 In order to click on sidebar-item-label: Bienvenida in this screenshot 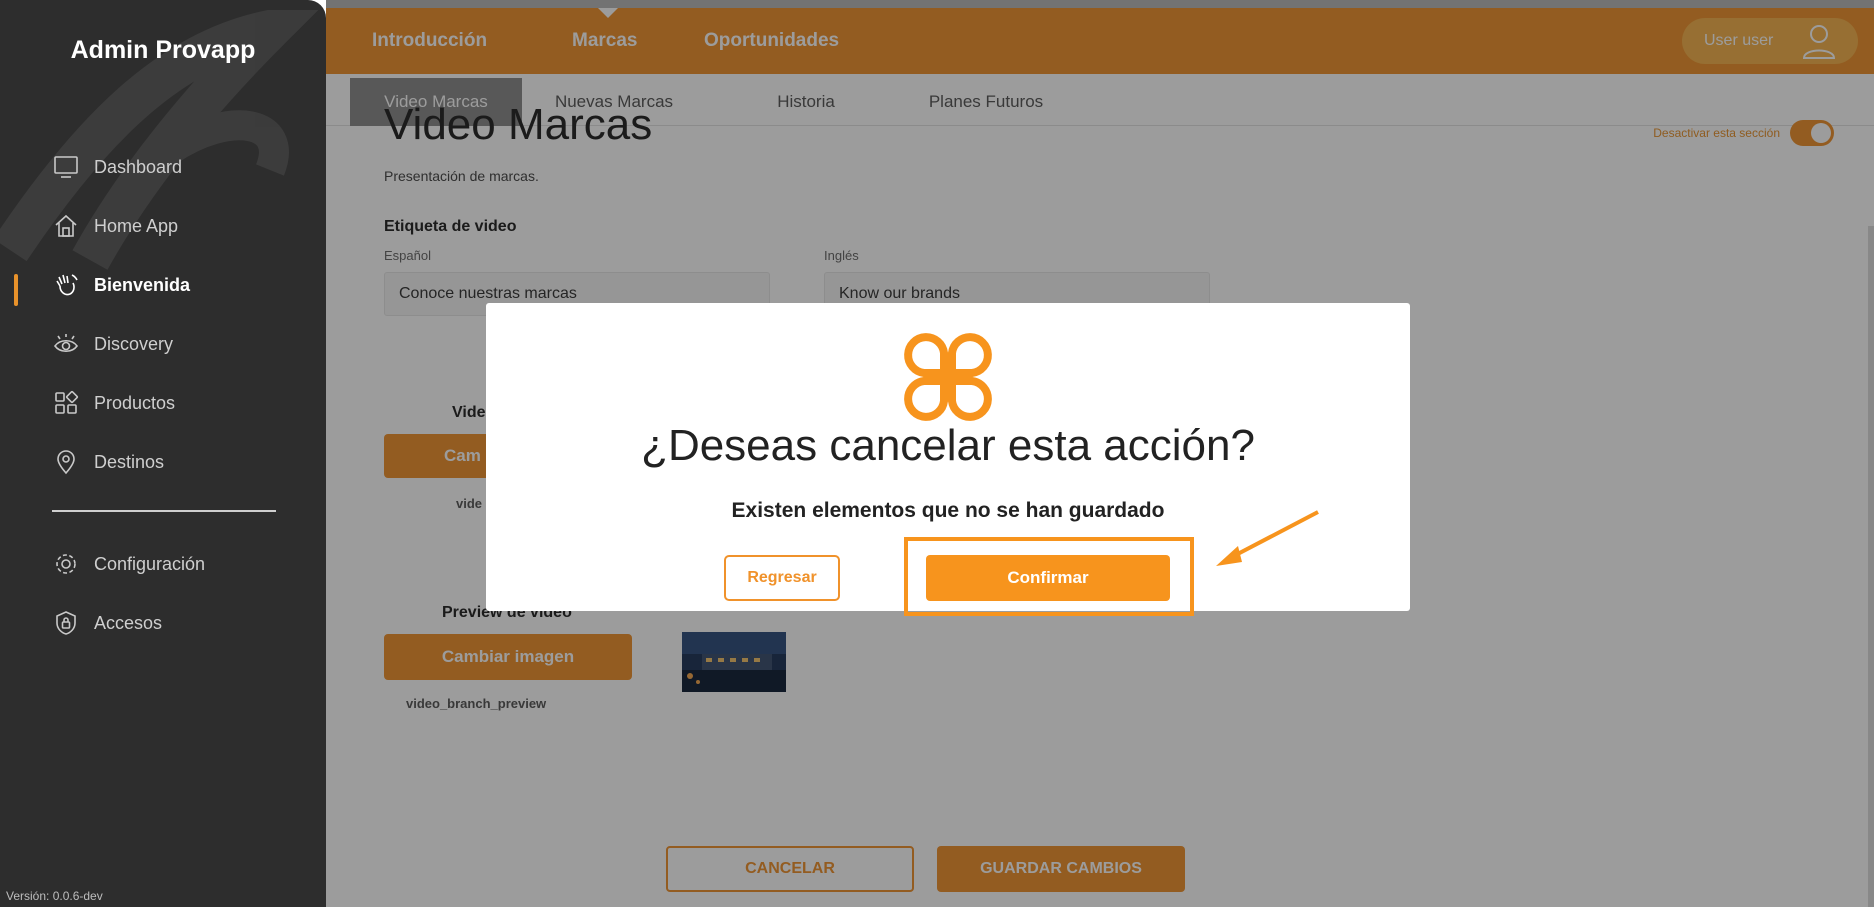, I will do `click(142, 284)`.